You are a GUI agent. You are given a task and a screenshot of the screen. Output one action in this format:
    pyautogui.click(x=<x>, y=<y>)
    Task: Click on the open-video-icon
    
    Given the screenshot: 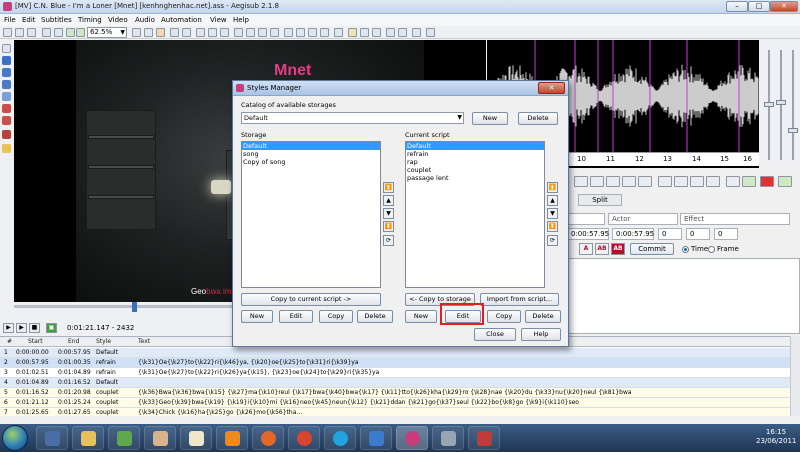 What is the action you would take?
    pyautogui.click(x=46, y=32)
    